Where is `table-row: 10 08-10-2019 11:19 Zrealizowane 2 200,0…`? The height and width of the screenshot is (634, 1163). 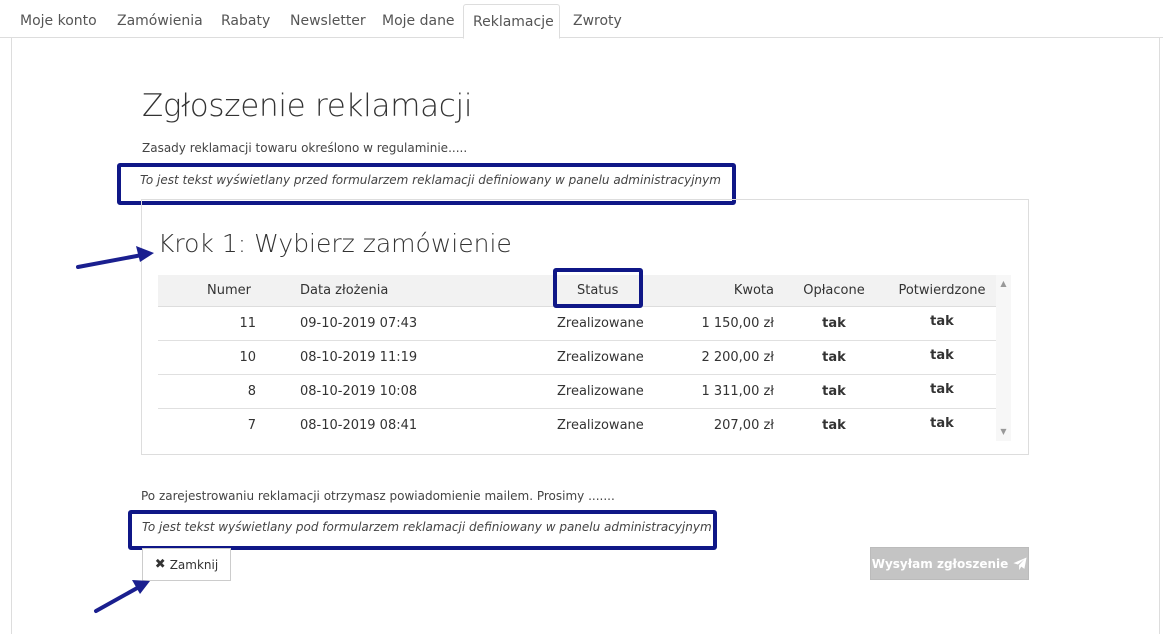 table-row: 10 08-10-2019 11:19 Zrealizowane 2 200,0… is located at coordinates (577, 358).